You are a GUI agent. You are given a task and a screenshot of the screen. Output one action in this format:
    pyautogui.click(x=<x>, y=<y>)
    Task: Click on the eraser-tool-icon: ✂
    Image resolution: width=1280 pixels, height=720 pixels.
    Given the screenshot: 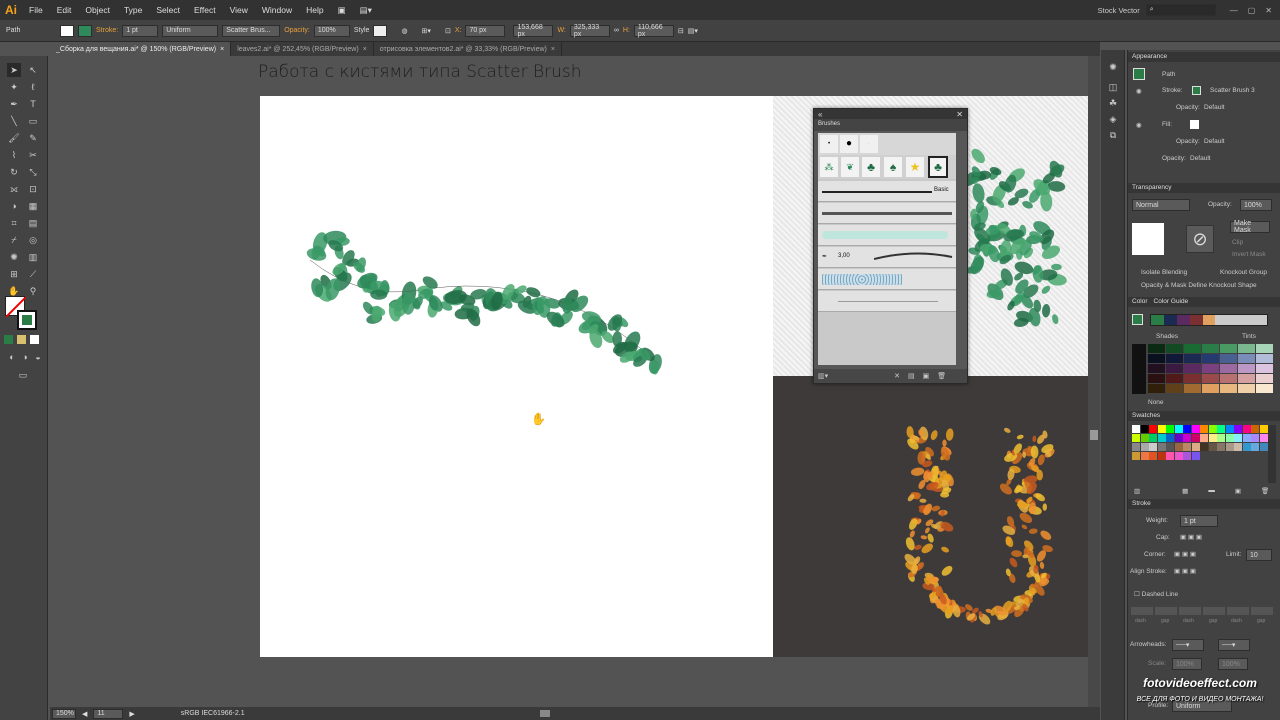 What is the action you would take?
    pyautogui.click(x=33, y=155)
    